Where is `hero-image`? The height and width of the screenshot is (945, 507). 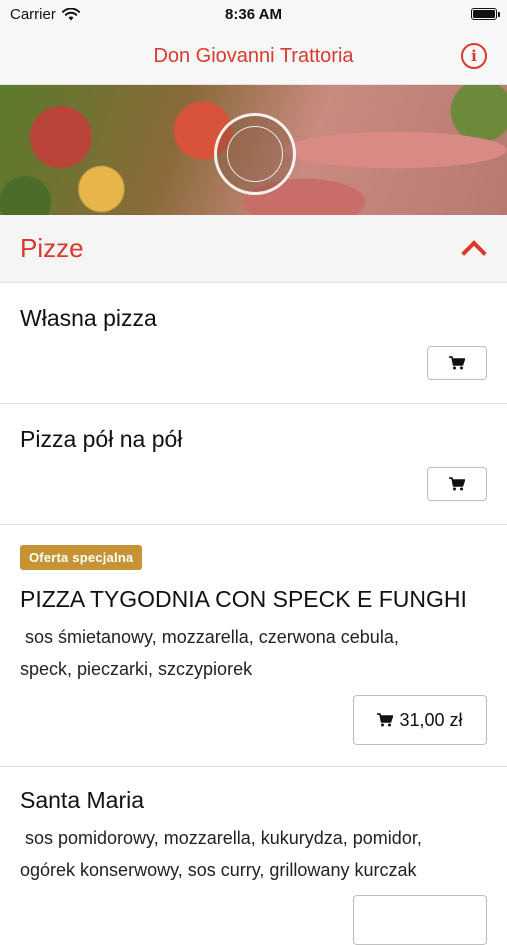 hero-image is located at coordinates (253, 150).